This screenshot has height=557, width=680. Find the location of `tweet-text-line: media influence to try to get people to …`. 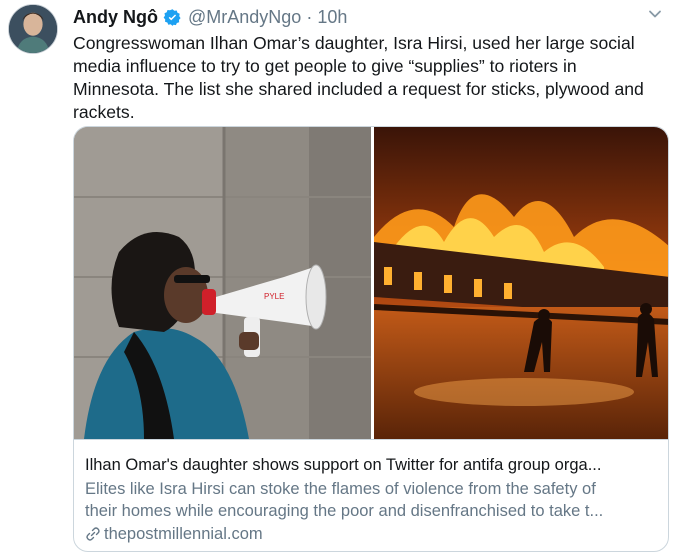

tweet-text-line: media influence to try to get people to … is located at coordinates (325, 66).